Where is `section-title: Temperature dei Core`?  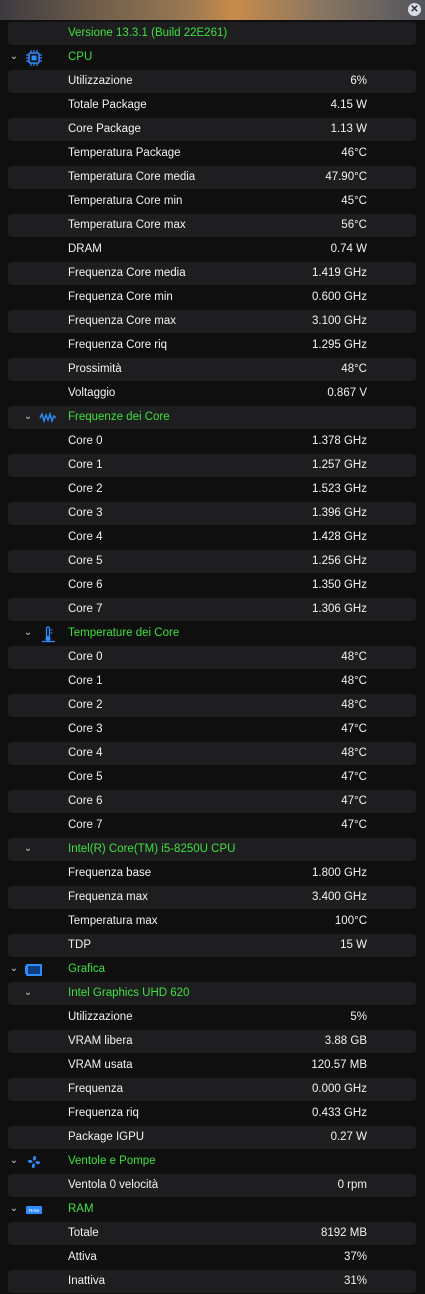
section-title: Temperature dei Core is located at coordinates (124, 633).